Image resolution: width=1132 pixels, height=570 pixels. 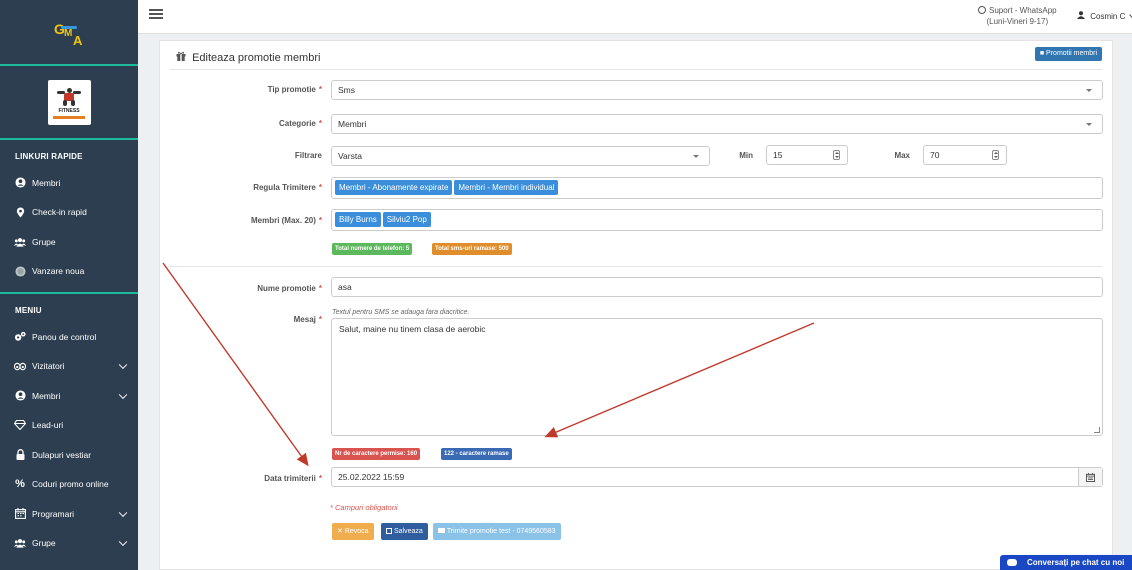 What do you see at coordinates (995, 155) in the screenshot?
I see `number-spinner-icon` at bounding box center [995, 155].